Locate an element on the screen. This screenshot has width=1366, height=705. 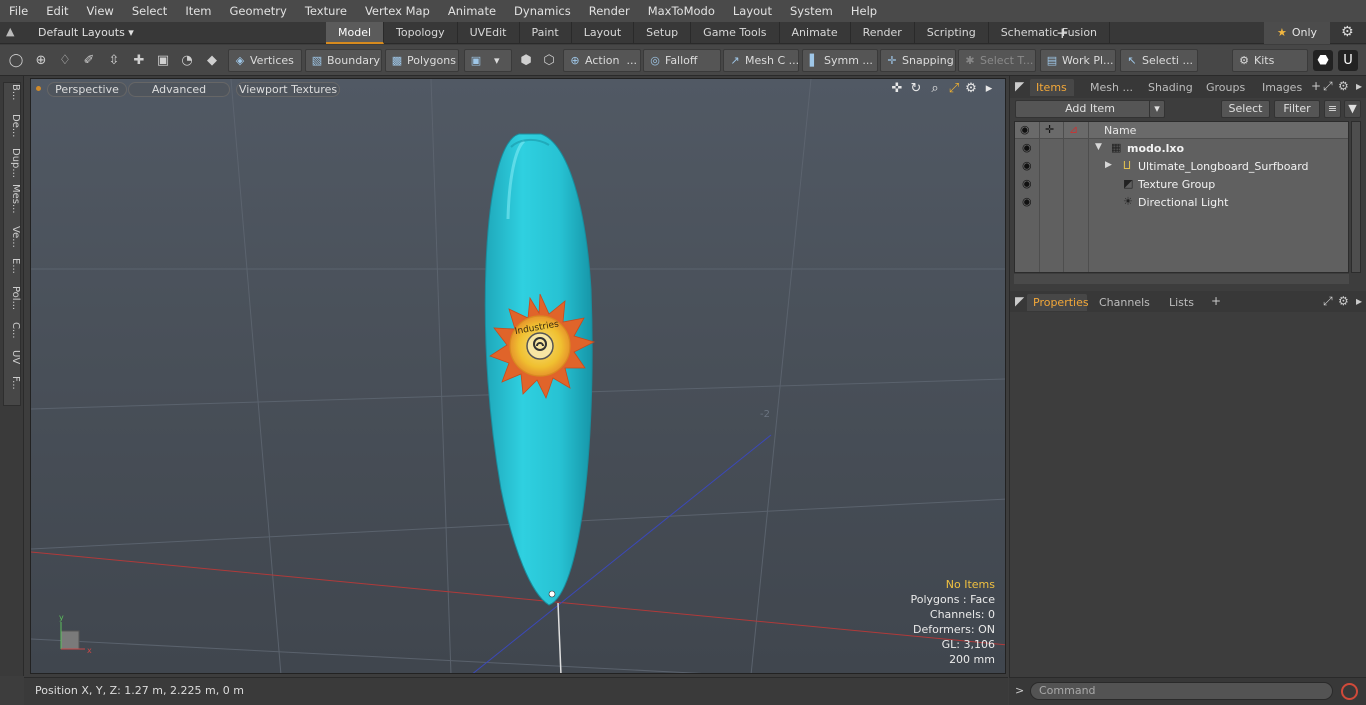
shield-icon: ◆ is located at coordinates (212, 60).